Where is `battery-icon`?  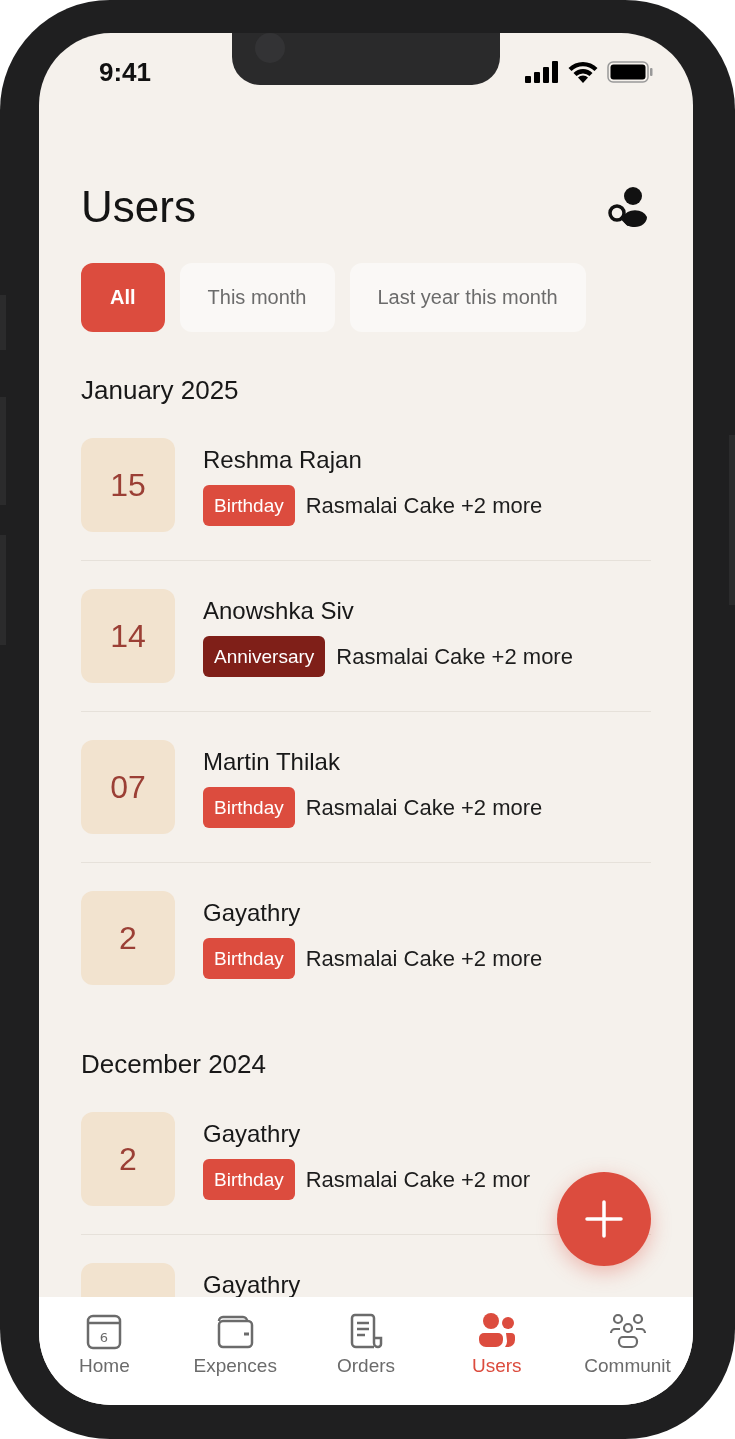
battery-icon is located at coordinates (630, 72).